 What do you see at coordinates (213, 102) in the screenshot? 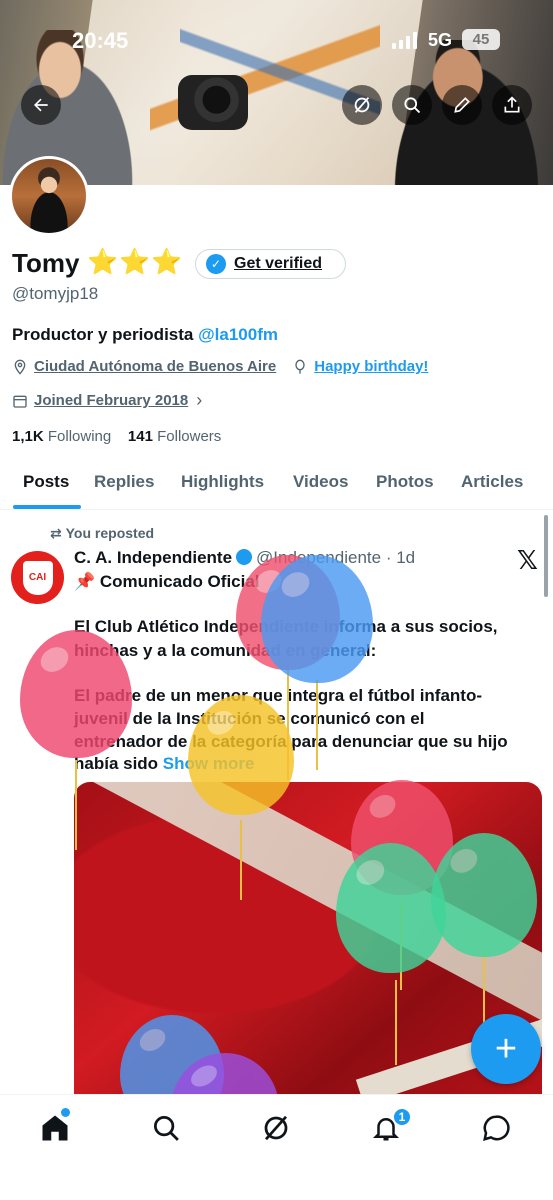
I see `banner-camera` at bounding box center [213, 102].